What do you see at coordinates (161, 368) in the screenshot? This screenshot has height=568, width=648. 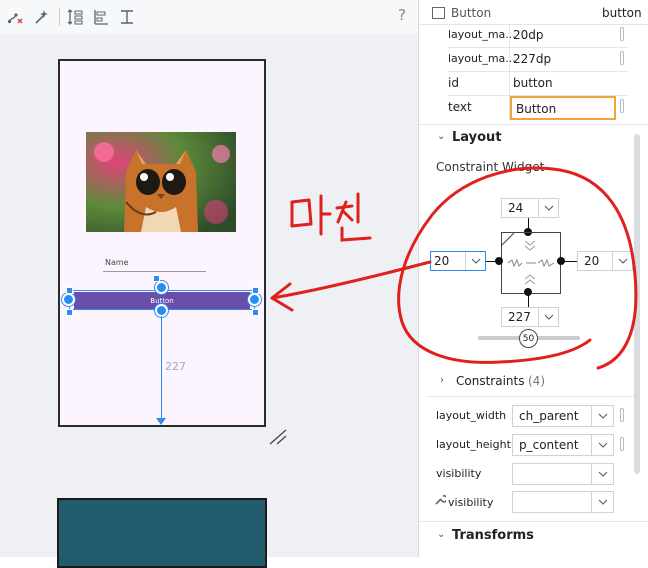 I see `bottom-constraint-line` at bounding box center [161, 368].